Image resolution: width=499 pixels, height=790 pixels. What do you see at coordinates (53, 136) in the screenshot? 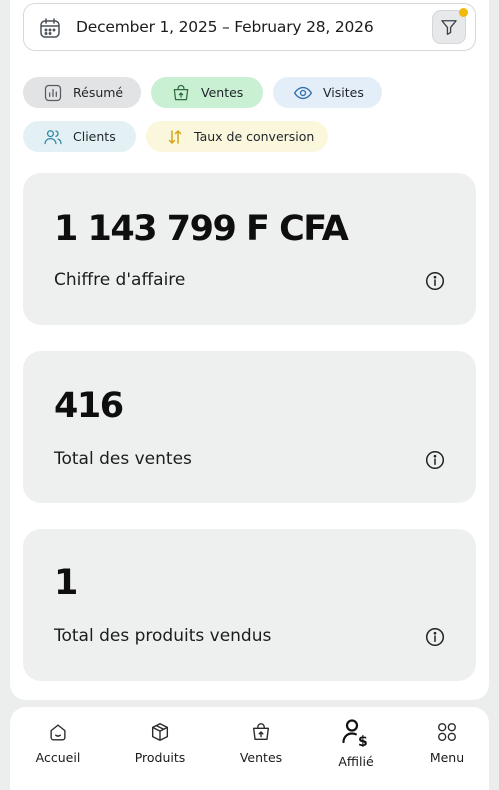
I see `users-icon` at bounding box center [53, 136].